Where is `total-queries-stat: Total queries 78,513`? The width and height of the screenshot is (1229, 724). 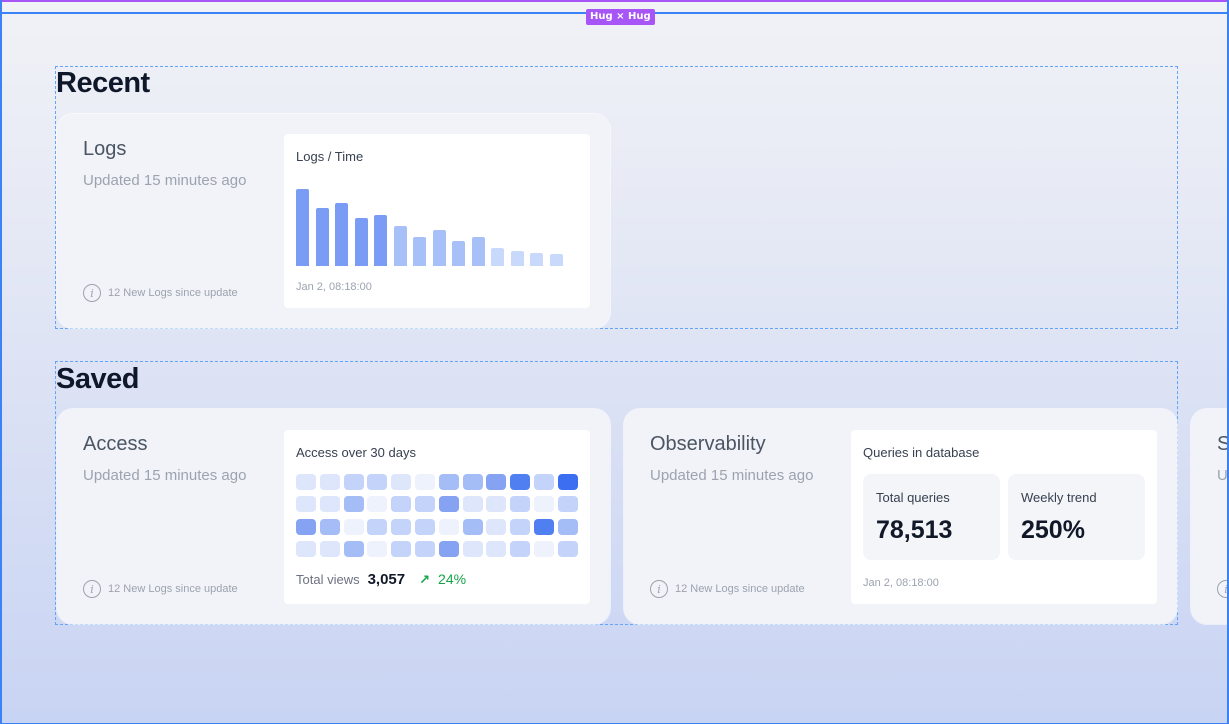
total-queries-stat: Total queries 78,513 is located at coordinates (931, 517).